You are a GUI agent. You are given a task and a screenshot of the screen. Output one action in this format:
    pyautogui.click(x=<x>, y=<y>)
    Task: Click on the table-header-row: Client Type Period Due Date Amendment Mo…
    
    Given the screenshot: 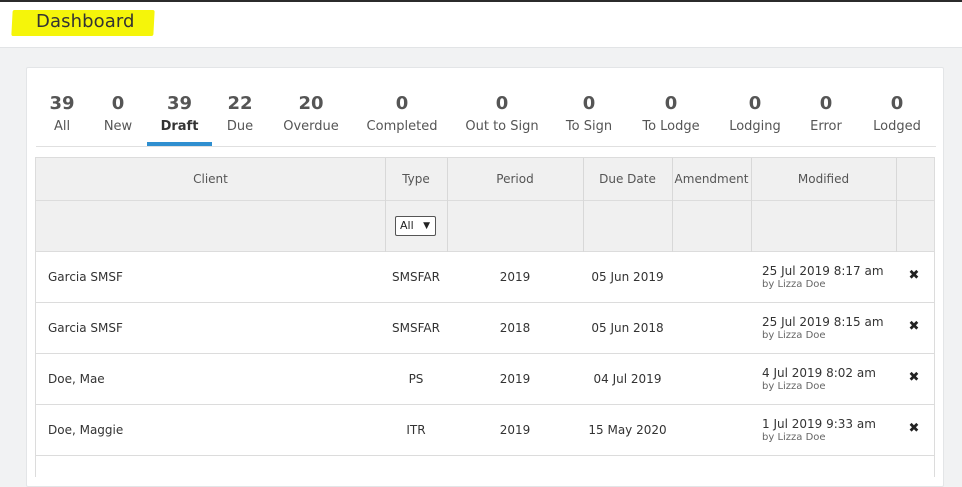 What is the action you would take?
    pyautogui.click(x=485, y=179)
    